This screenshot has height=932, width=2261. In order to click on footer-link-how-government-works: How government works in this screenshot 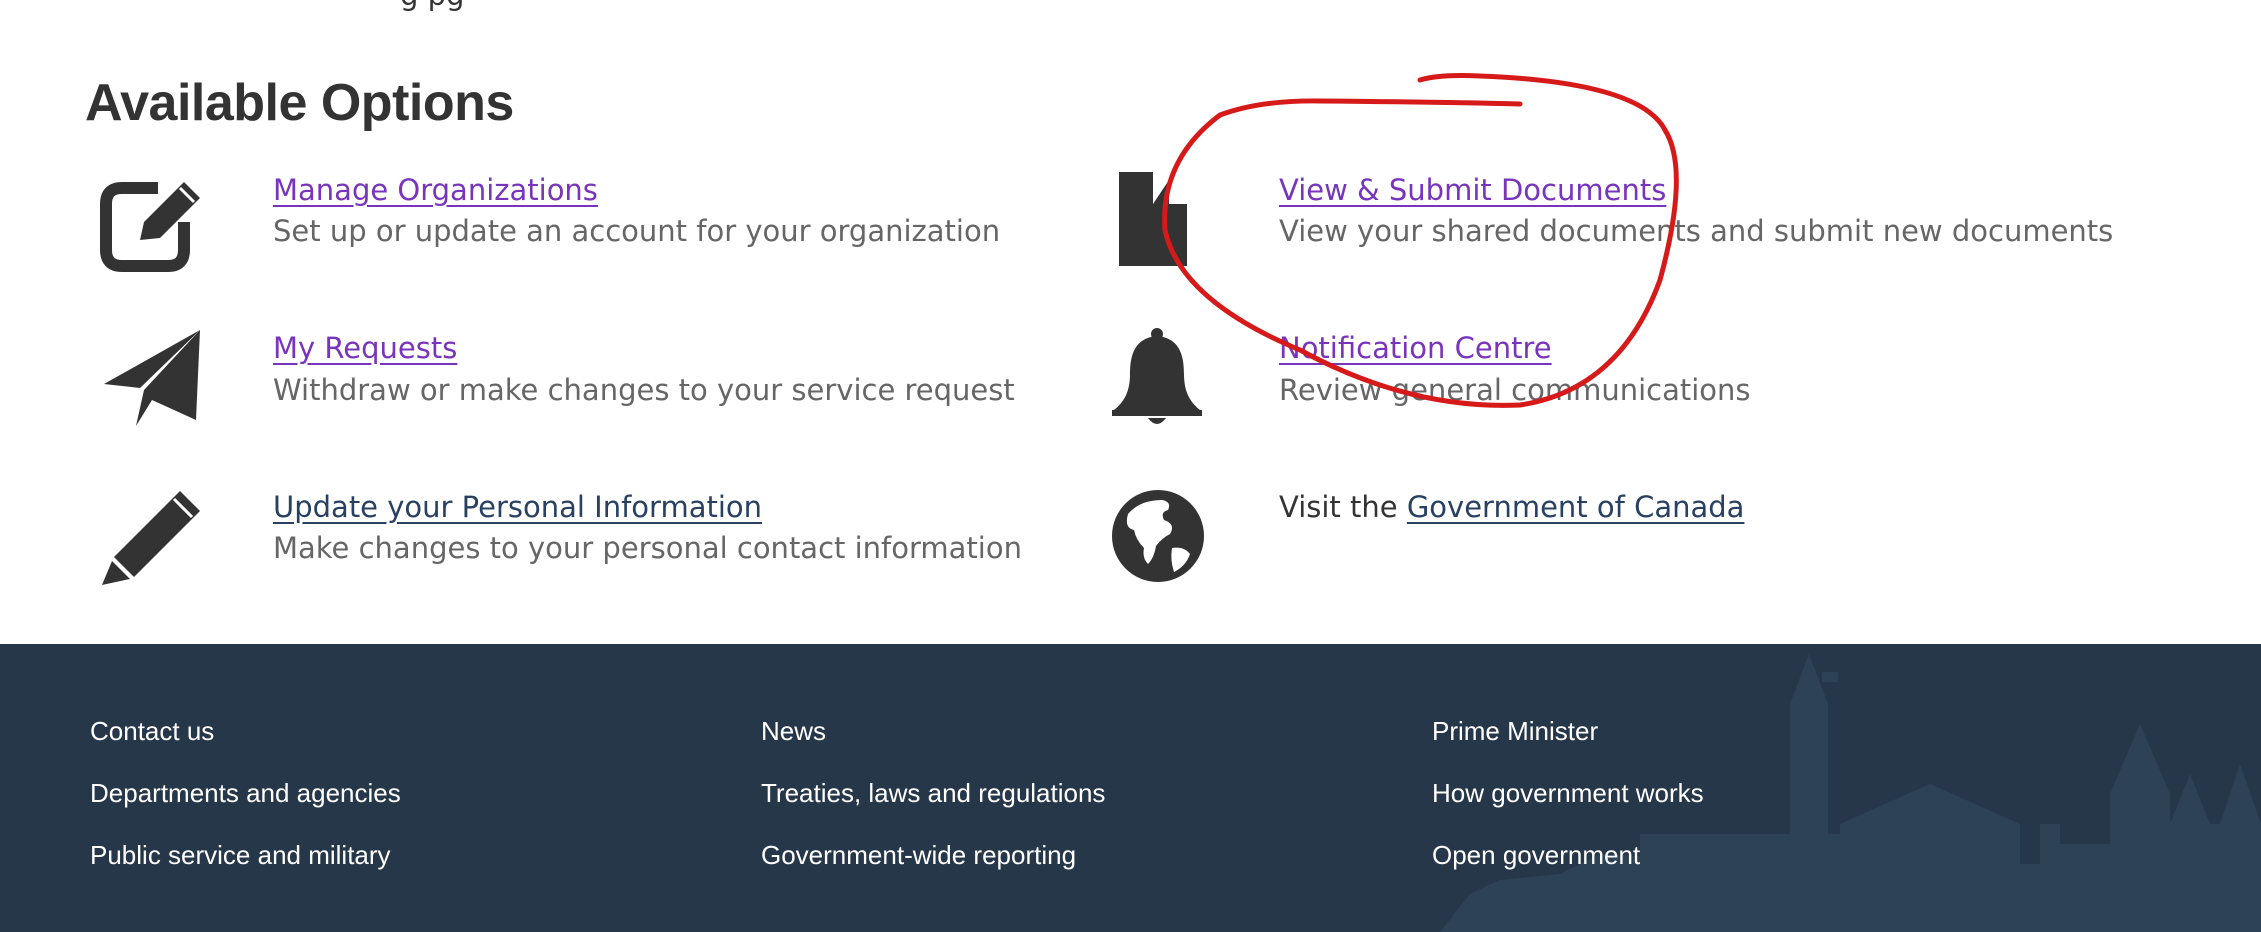, I will do `click(1568, 793)`.